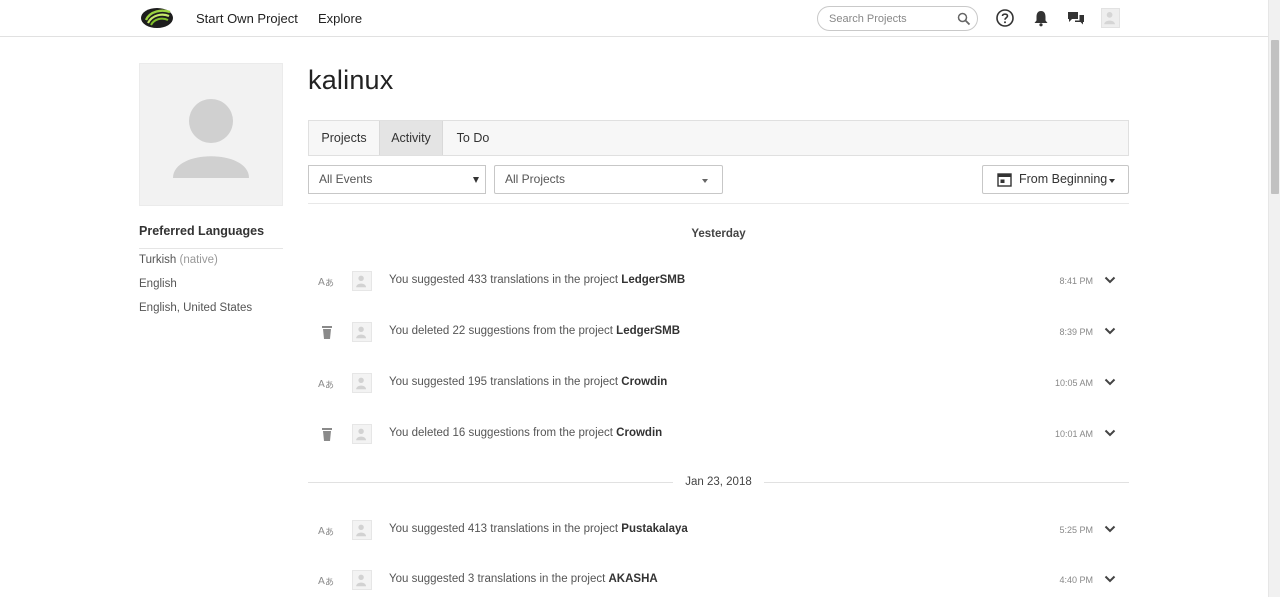  What do you see at coordinates (158, 284) in the screenshot?
I see `language-item: English` at bounding box center [158, 284].